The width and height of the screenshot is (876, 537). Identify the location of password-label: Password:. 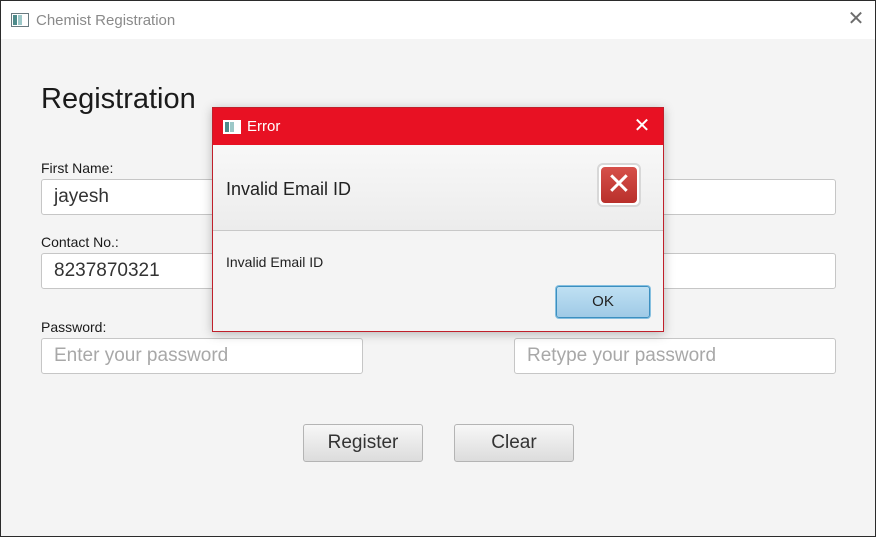
(74, 327).